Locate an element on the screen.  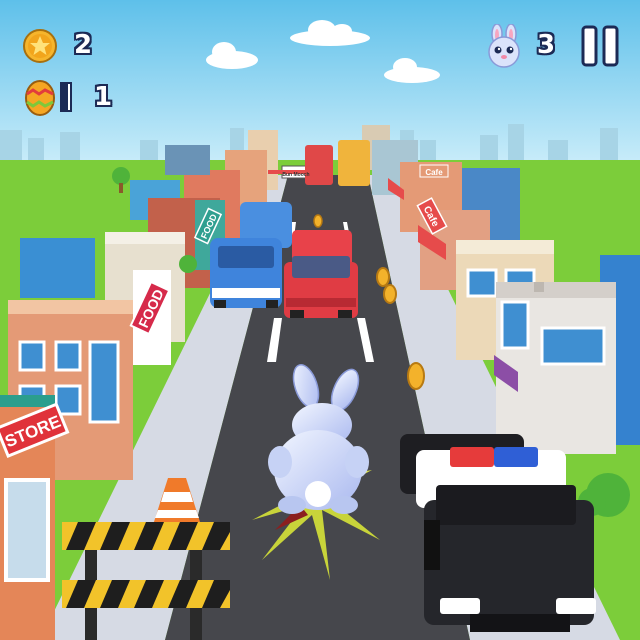
pause-button is located at coordinates (600, 46).